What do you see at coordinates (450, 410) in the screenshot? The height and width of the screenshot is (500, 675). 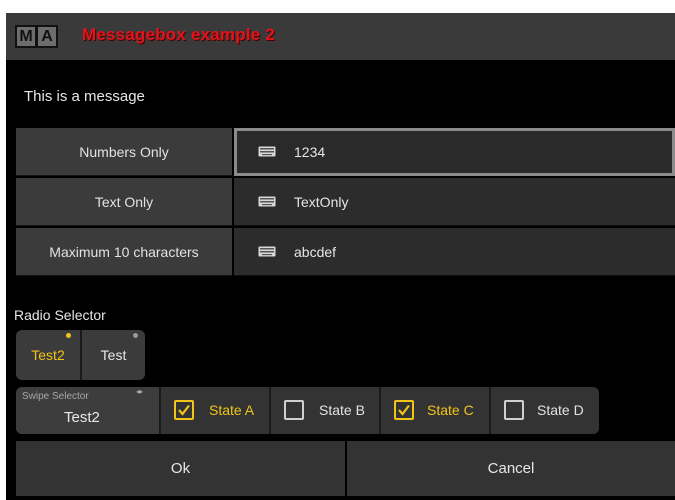 I see `checkbox-label: State C` at bounding box center [450, 410].